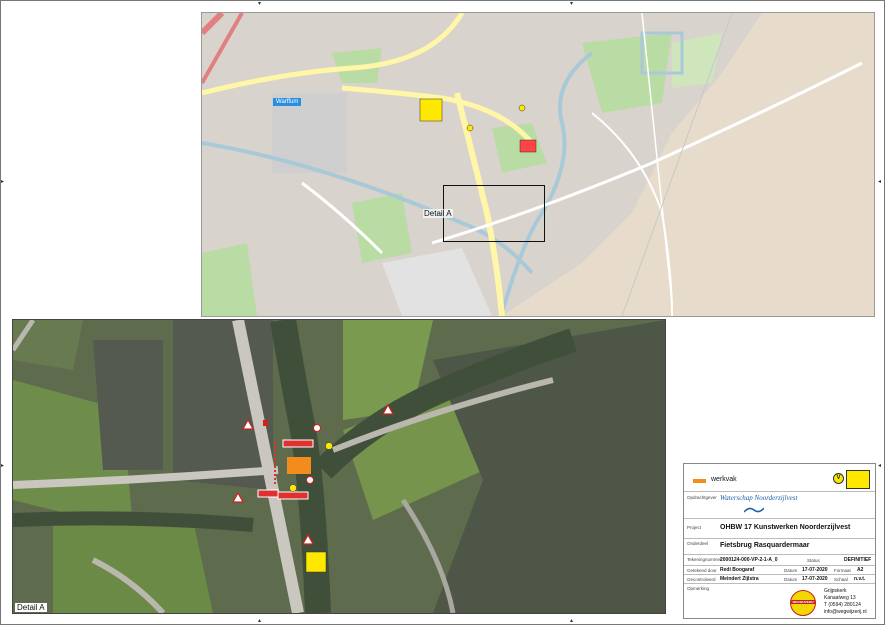 The height and width of the screenshot is (626, 886). Describe the element at coordinates (791, 579) in the screenshot. I see `datum2-key: Datum` at that location.